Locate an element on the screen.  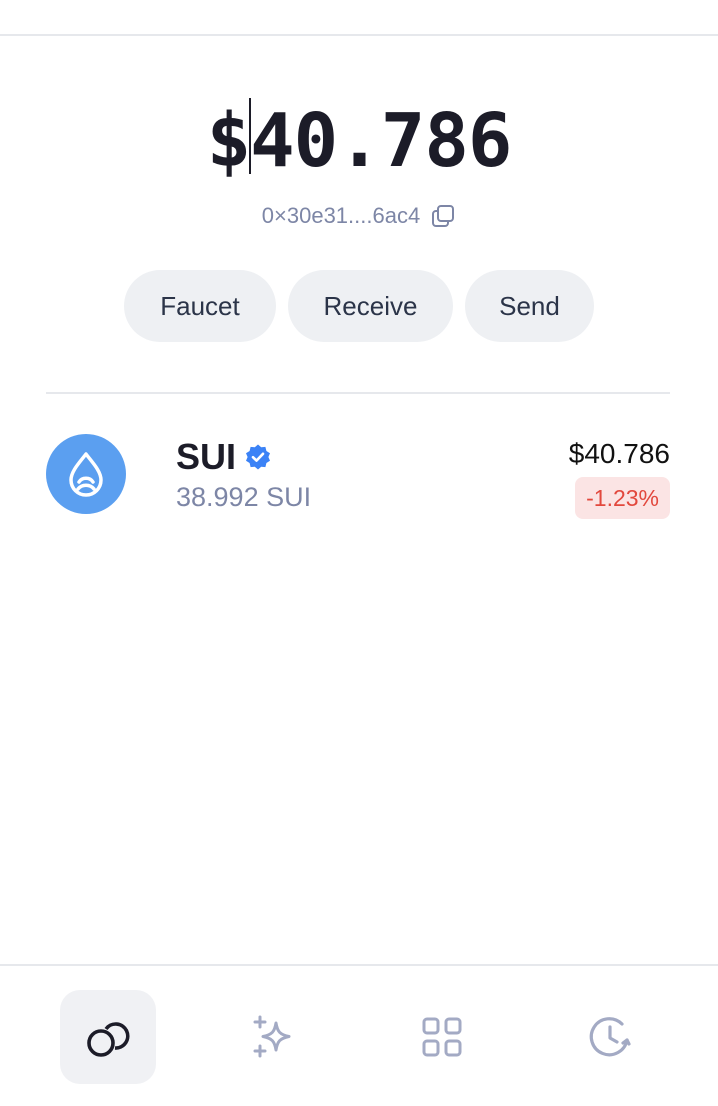
token-name-group: SUI is located at coordinates (224, 457).